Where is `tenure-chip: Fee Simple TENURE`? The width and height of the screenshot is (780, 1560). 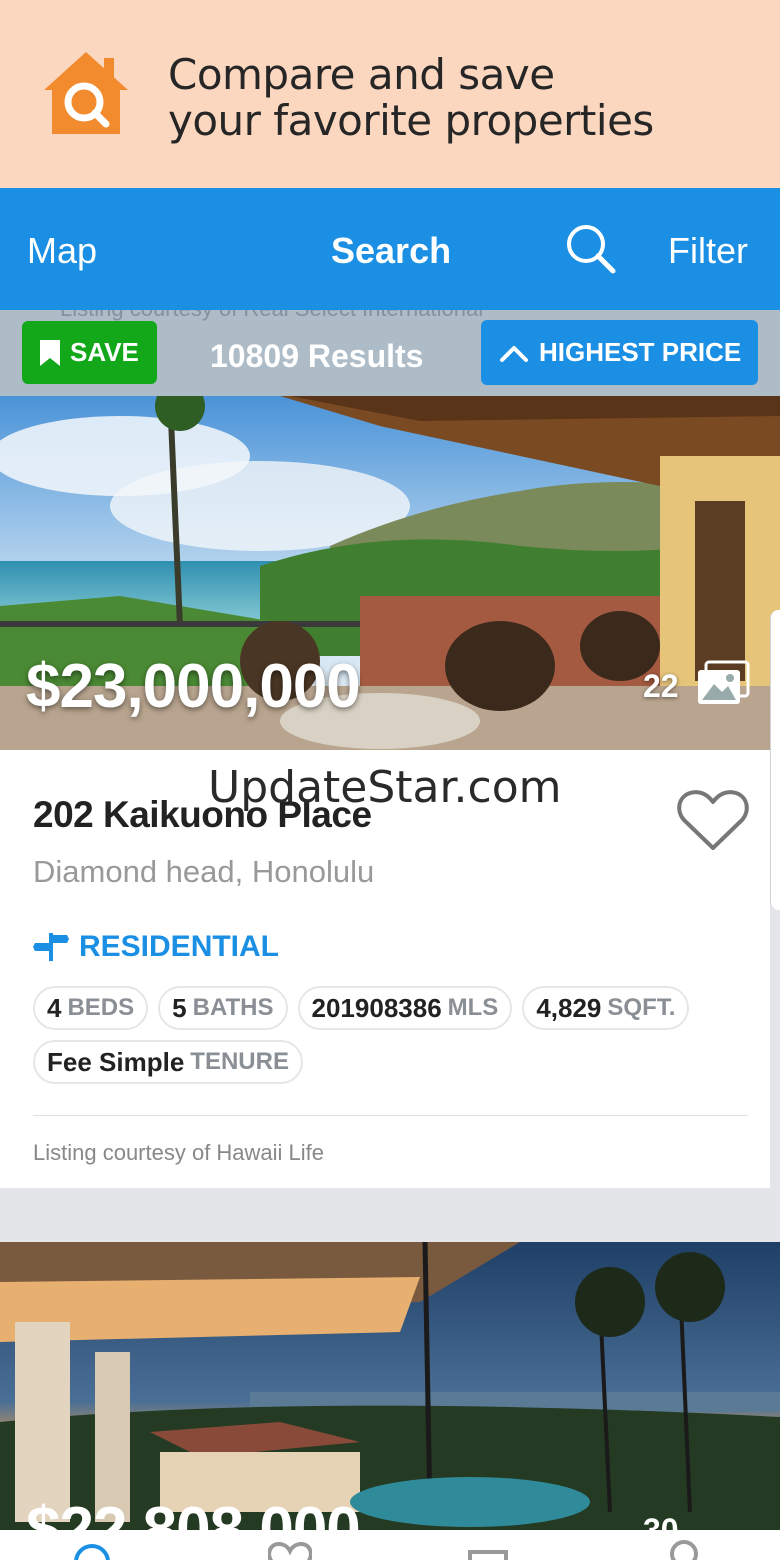 tenure-chip: Fee Simple TENURE is located at coordinates (168, 1062).